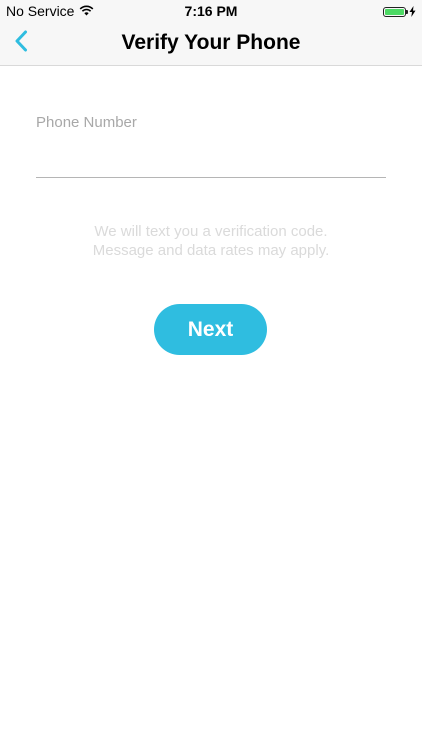 Image resolution: width=422 pixels, height=750 pixels. What do you see at coordinates (210, 329) in the screenshot?
I see `next-button: Next` at bounding box center [210, 329].